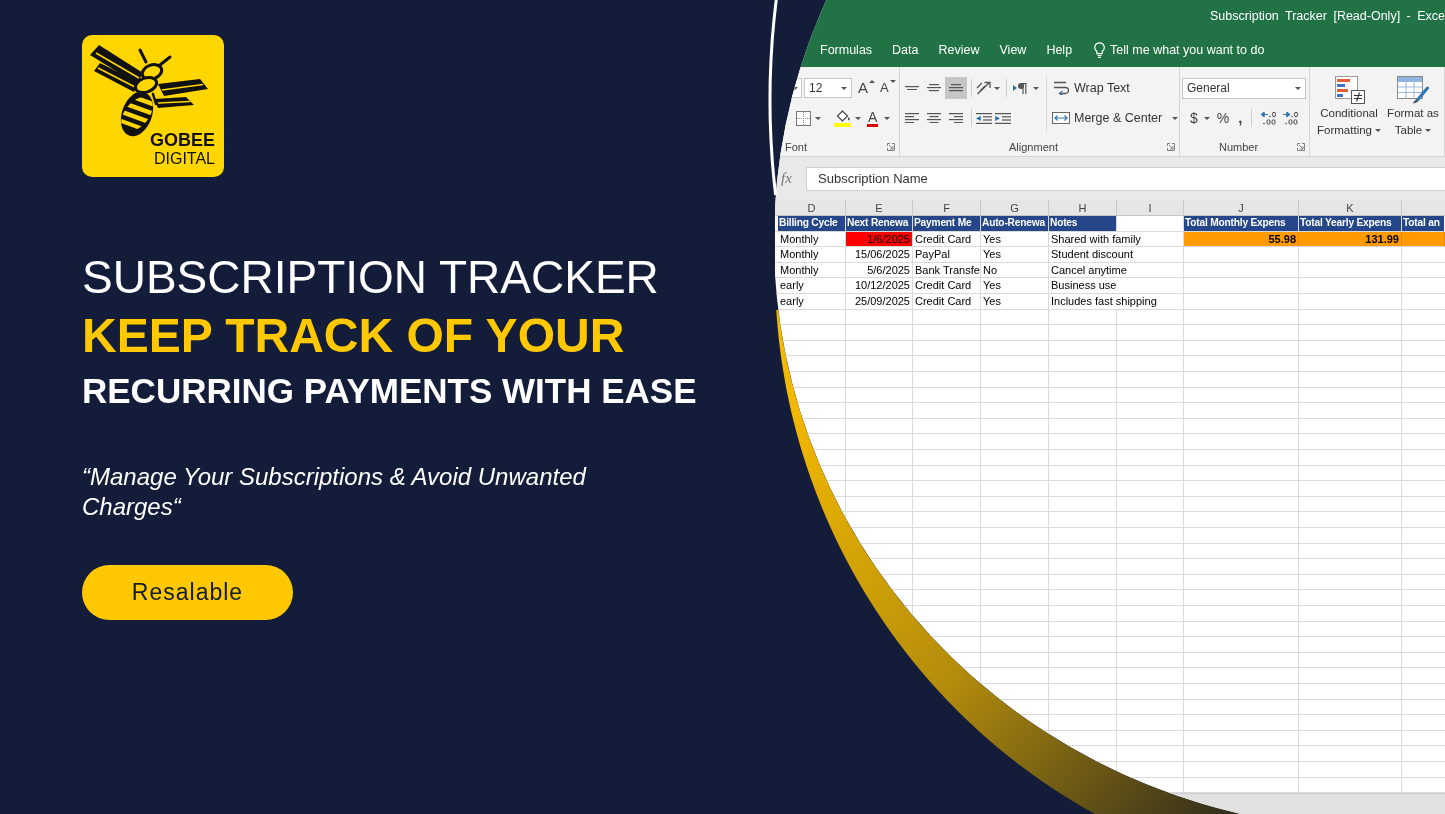 The width and height of the screenshot is (1445, 814). I want to click on comma-style-button: ,, so click(1240, 118).